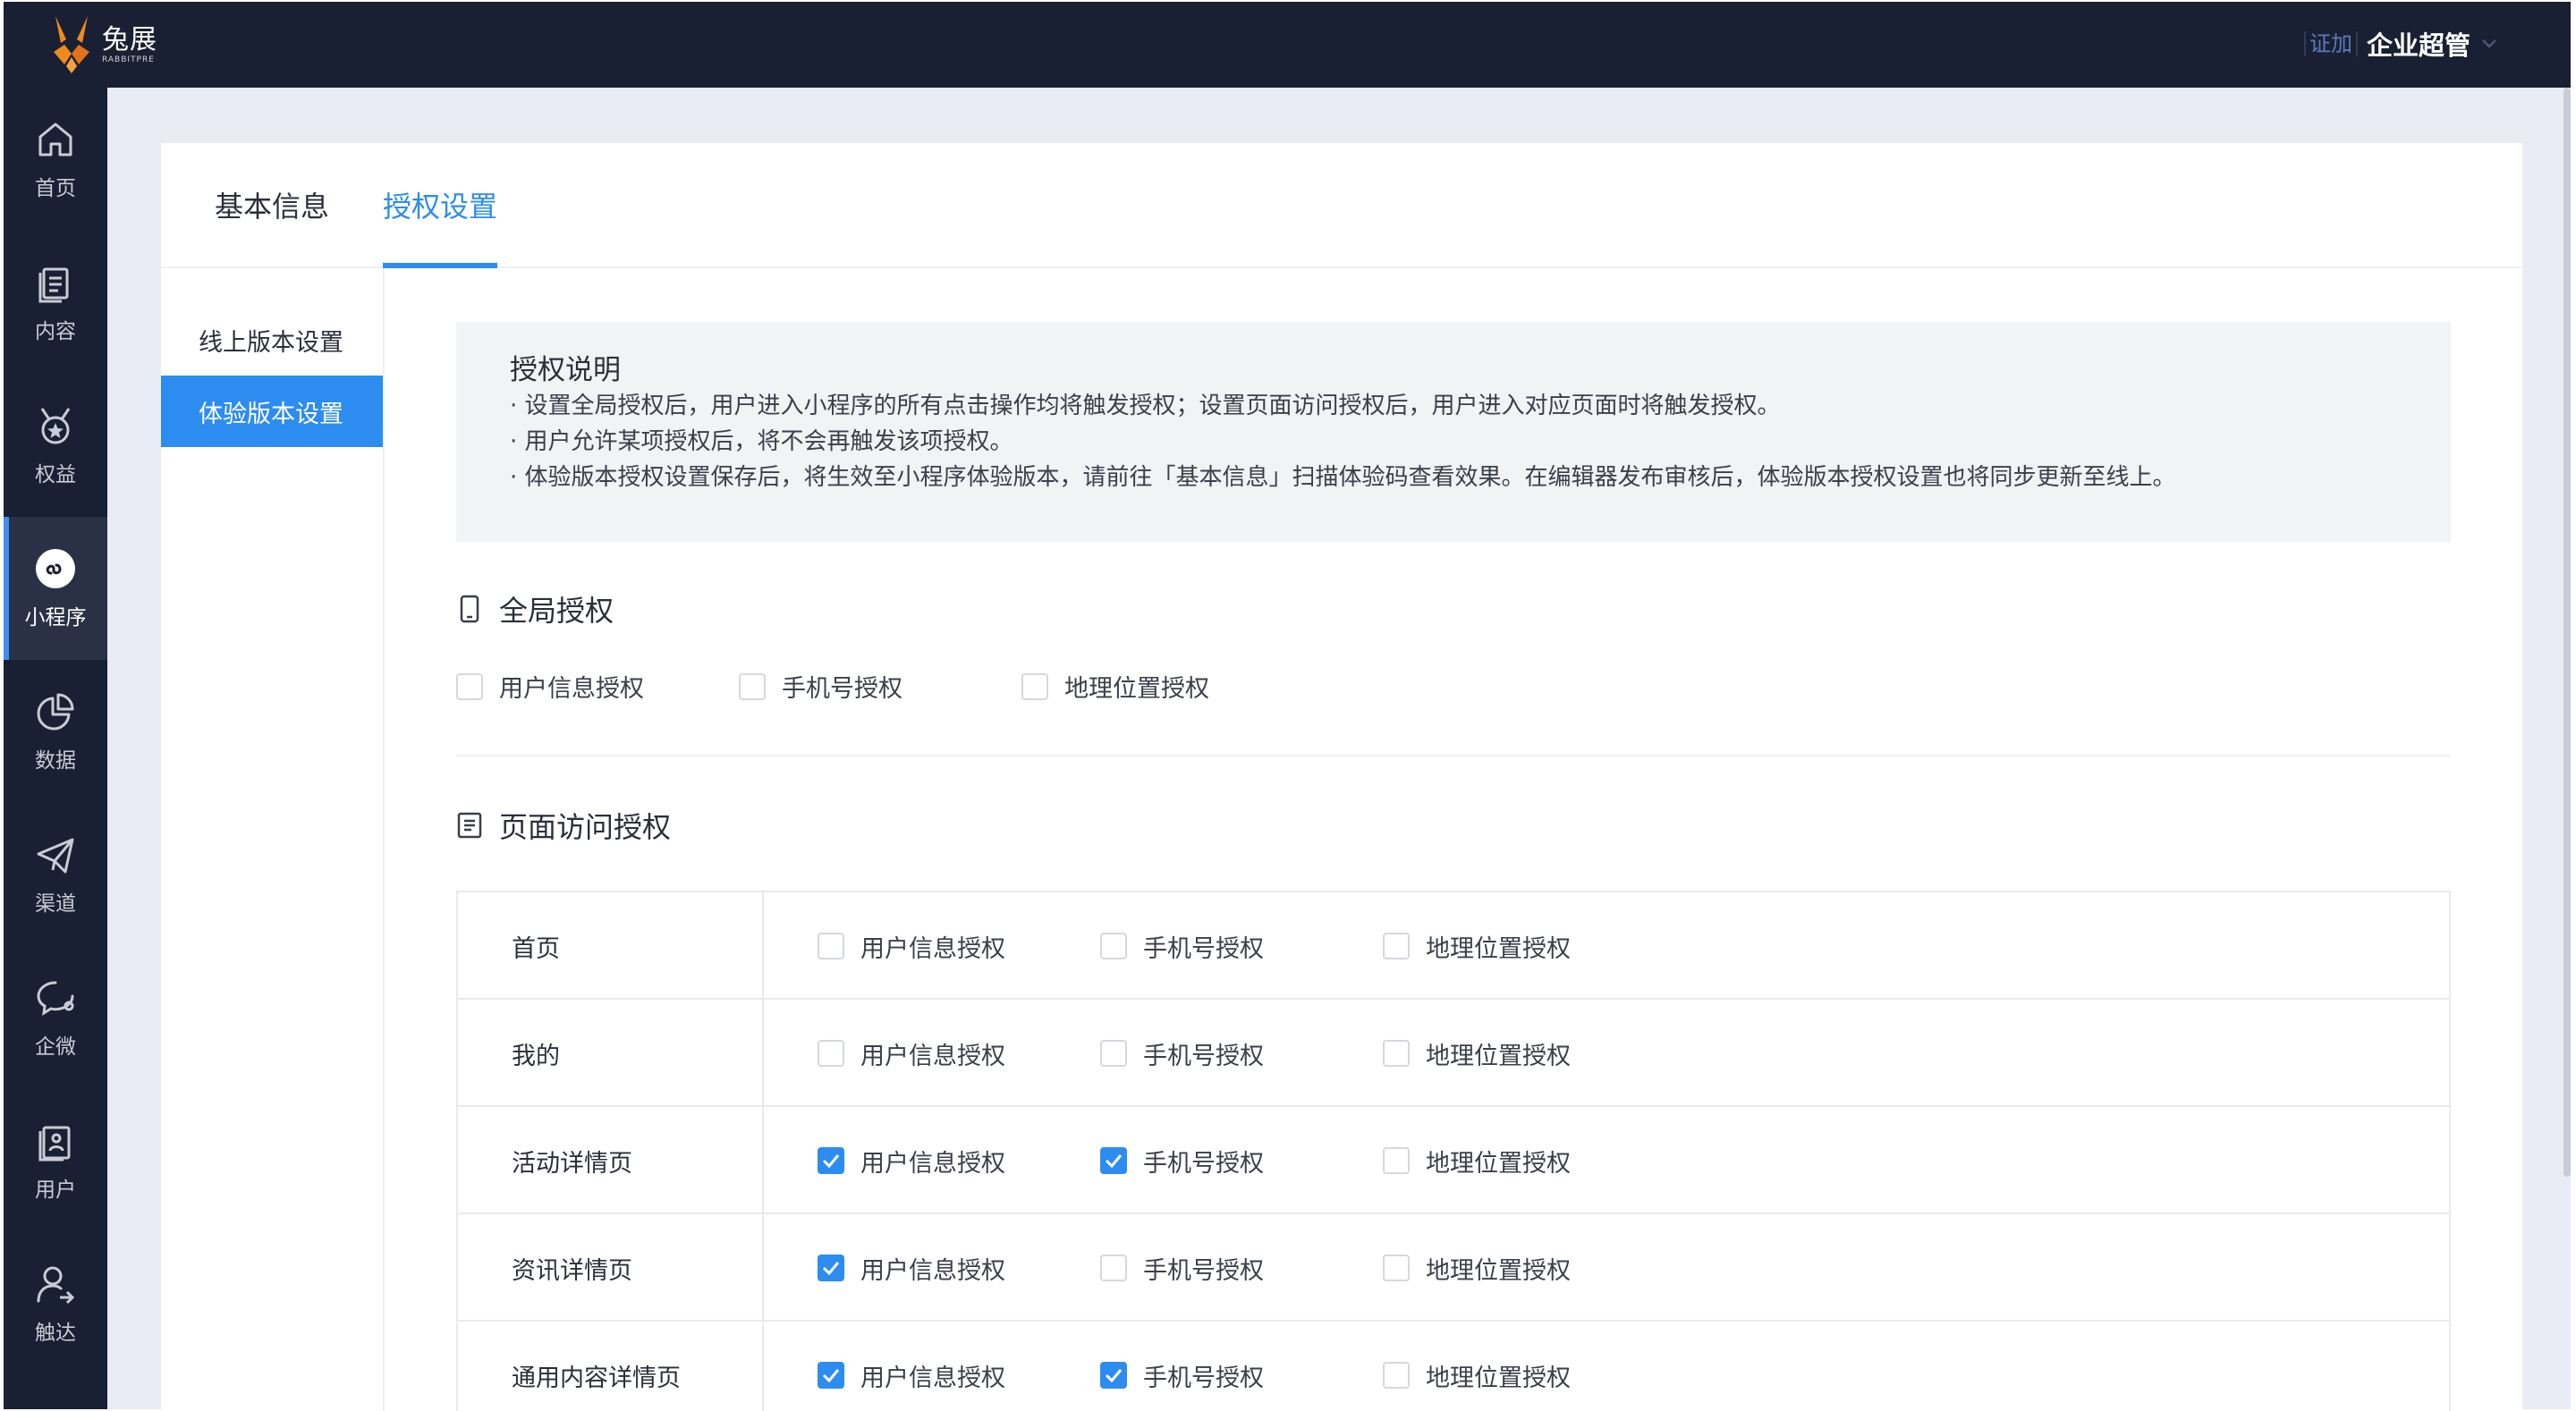 The height and width of the screenshot is (1411, 2576). Describe the element at coordinates (2567, 633) in the screenshot. I see `page-scrollbar` at that location.